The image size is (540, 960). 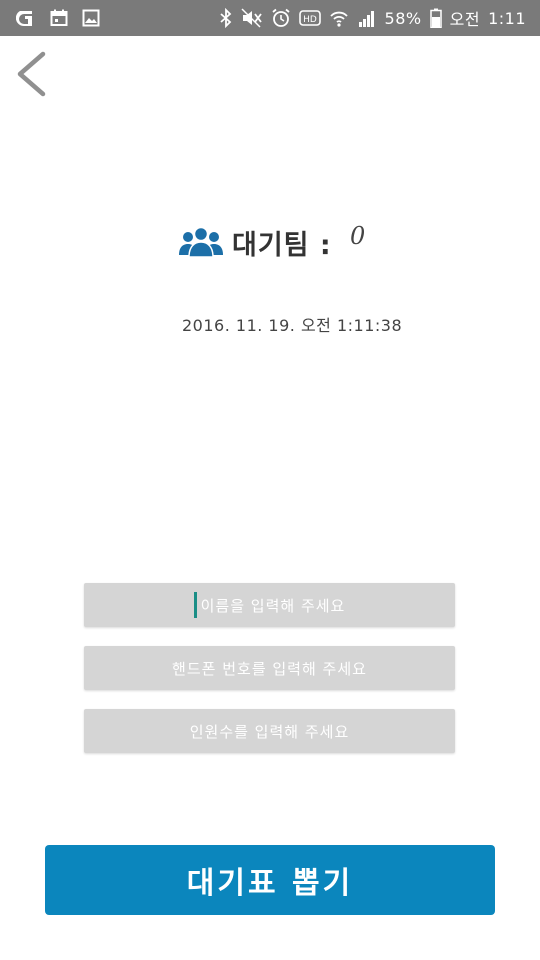 What do you see at coordinates (282, 245) in the screenshot?
I see `waiting-teams-label: 대기팀 :` at bounding box center [282, 245].